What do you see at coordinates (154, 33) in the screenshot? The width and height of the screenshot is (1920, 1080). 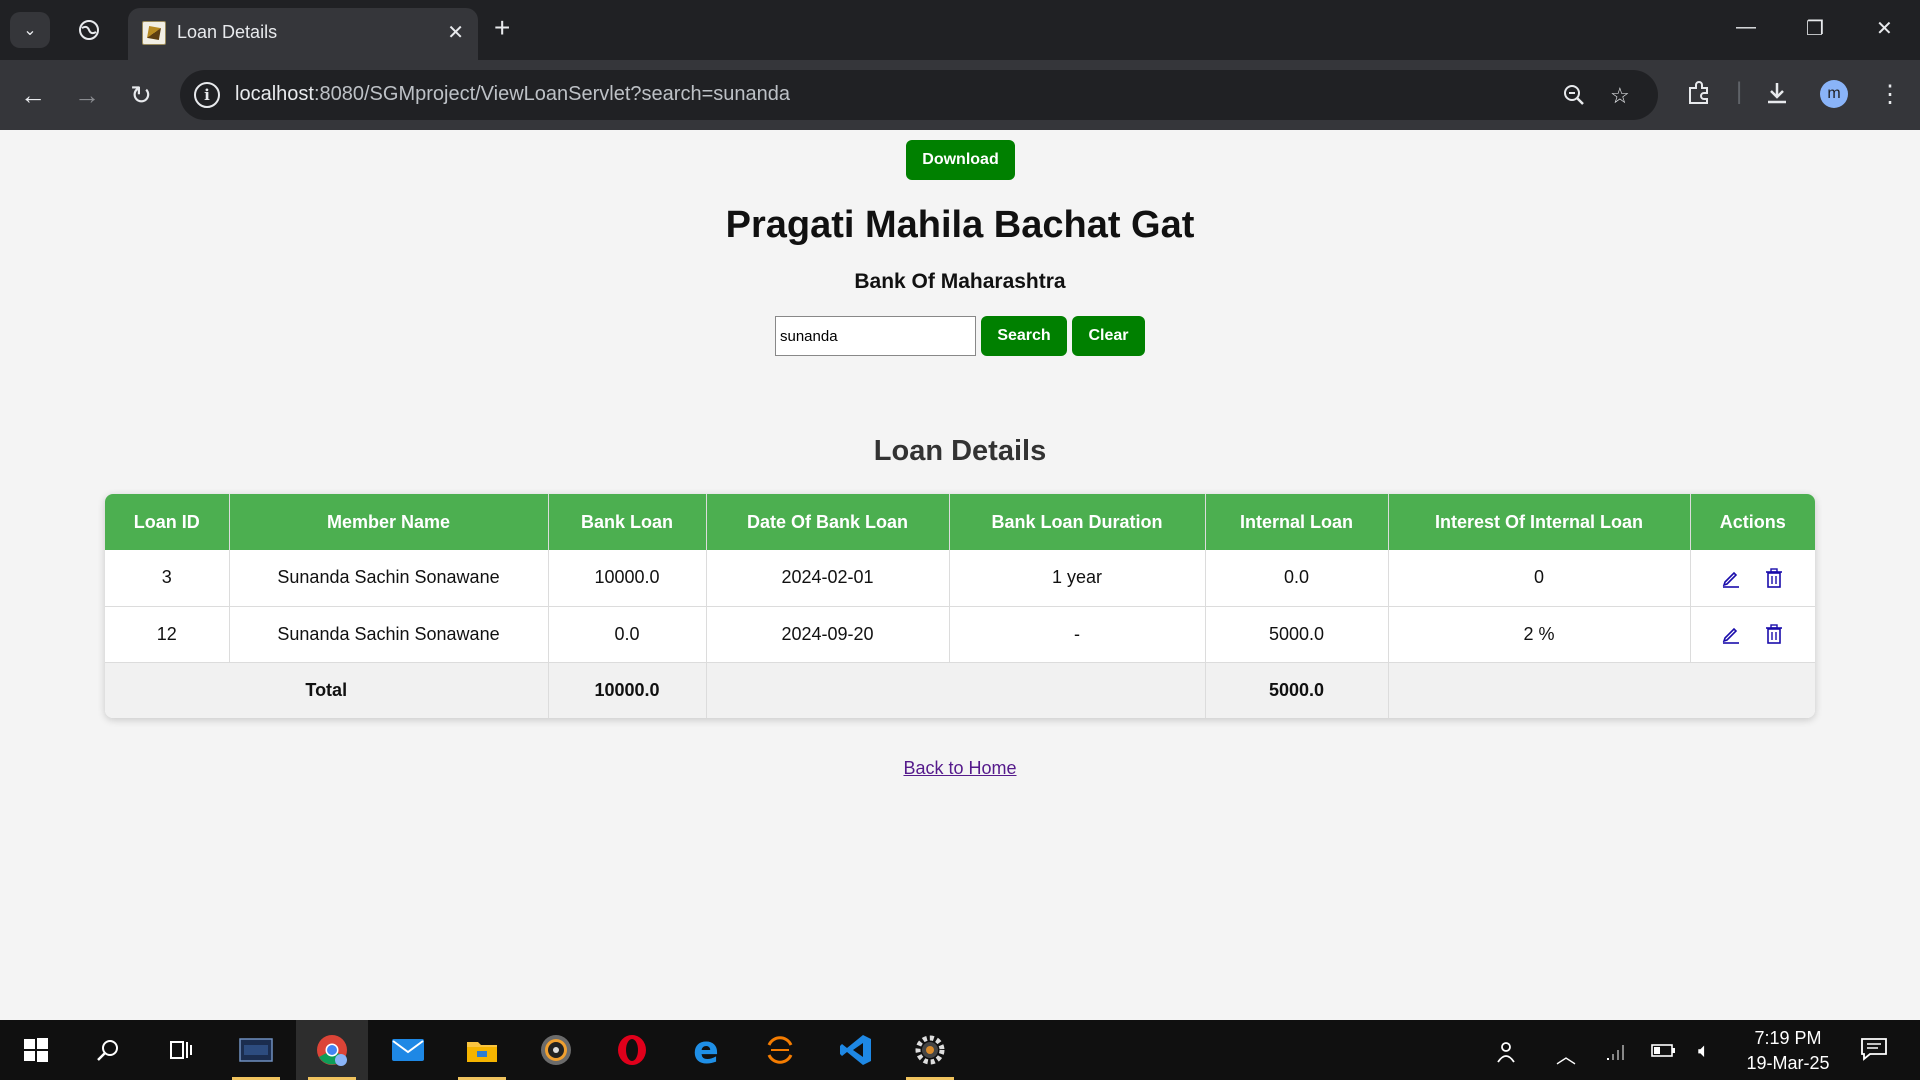 I see `site-favicon-icon` at bounding box center [154, 33].